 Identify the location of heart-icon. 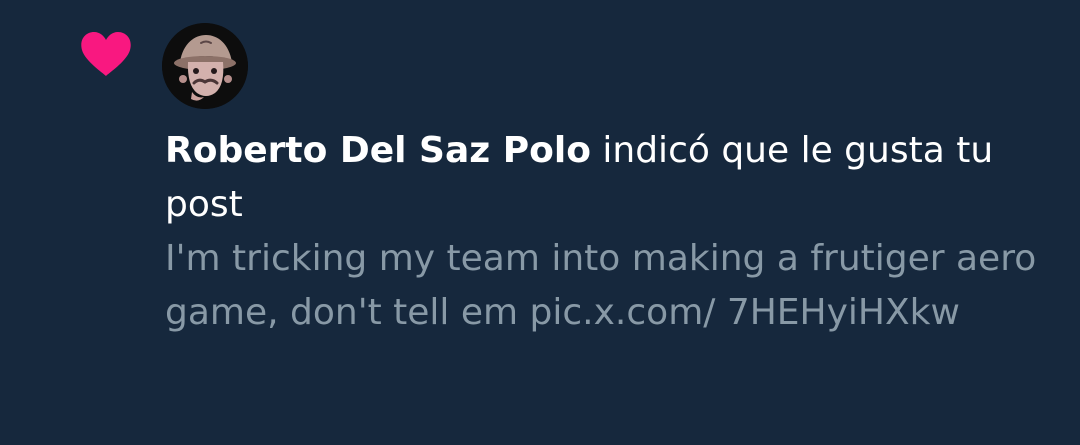
(106, 54).